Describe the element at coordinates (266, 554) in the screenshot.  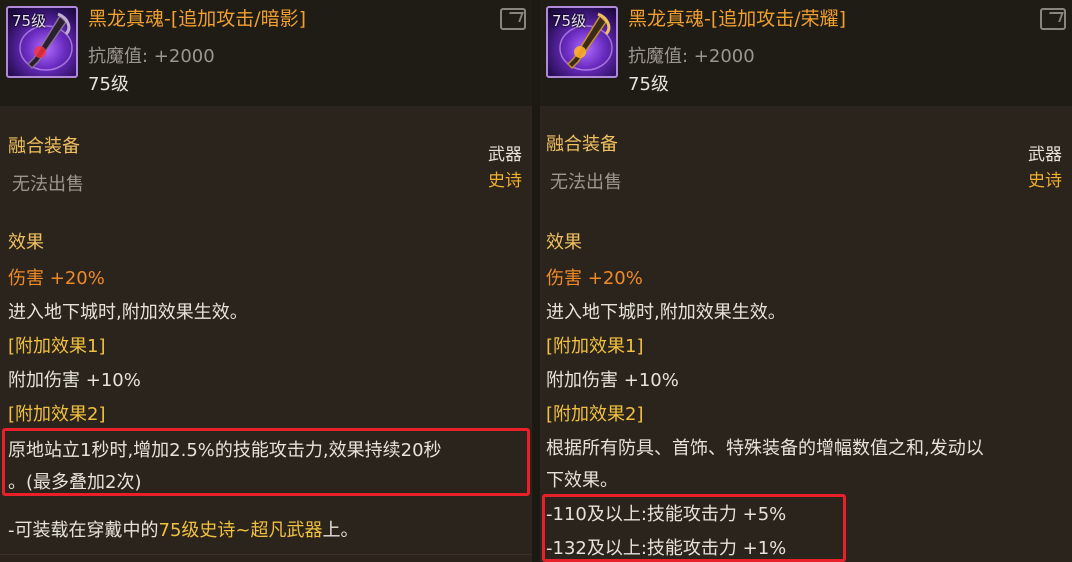
I see `divider` at that location.